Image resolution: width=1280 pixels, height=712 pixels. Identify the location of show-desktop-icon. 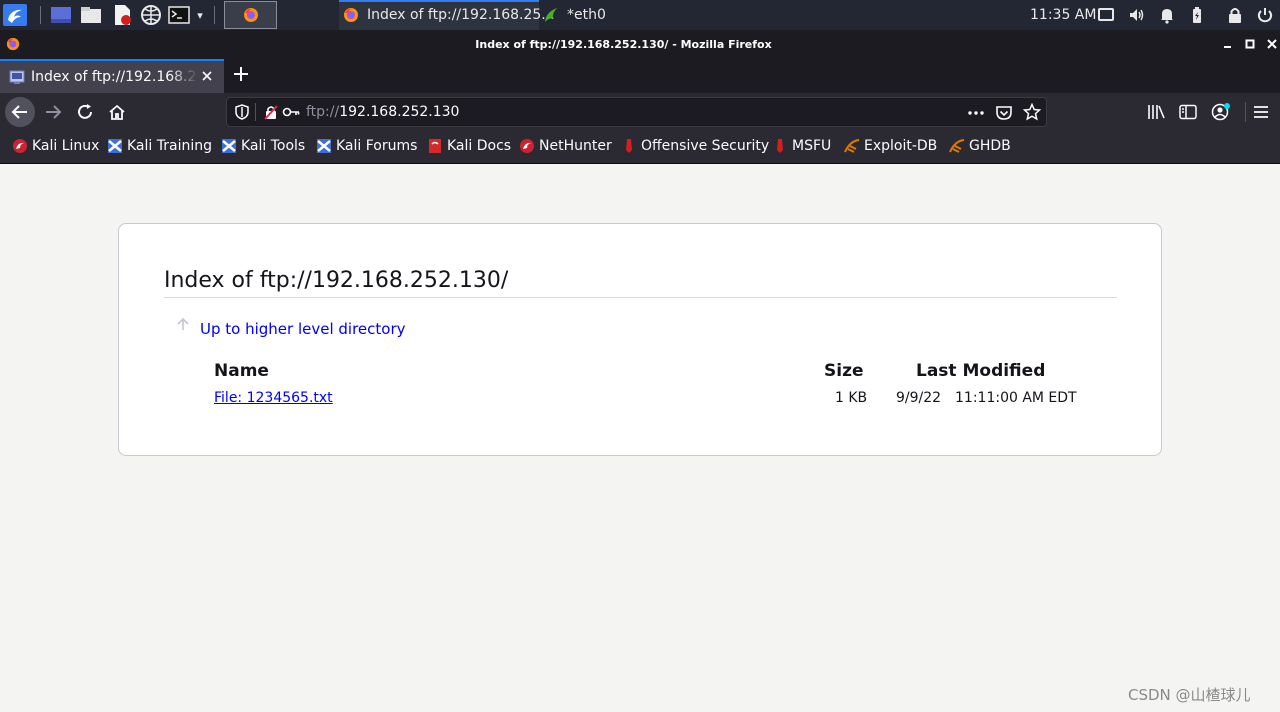
(61, 15).